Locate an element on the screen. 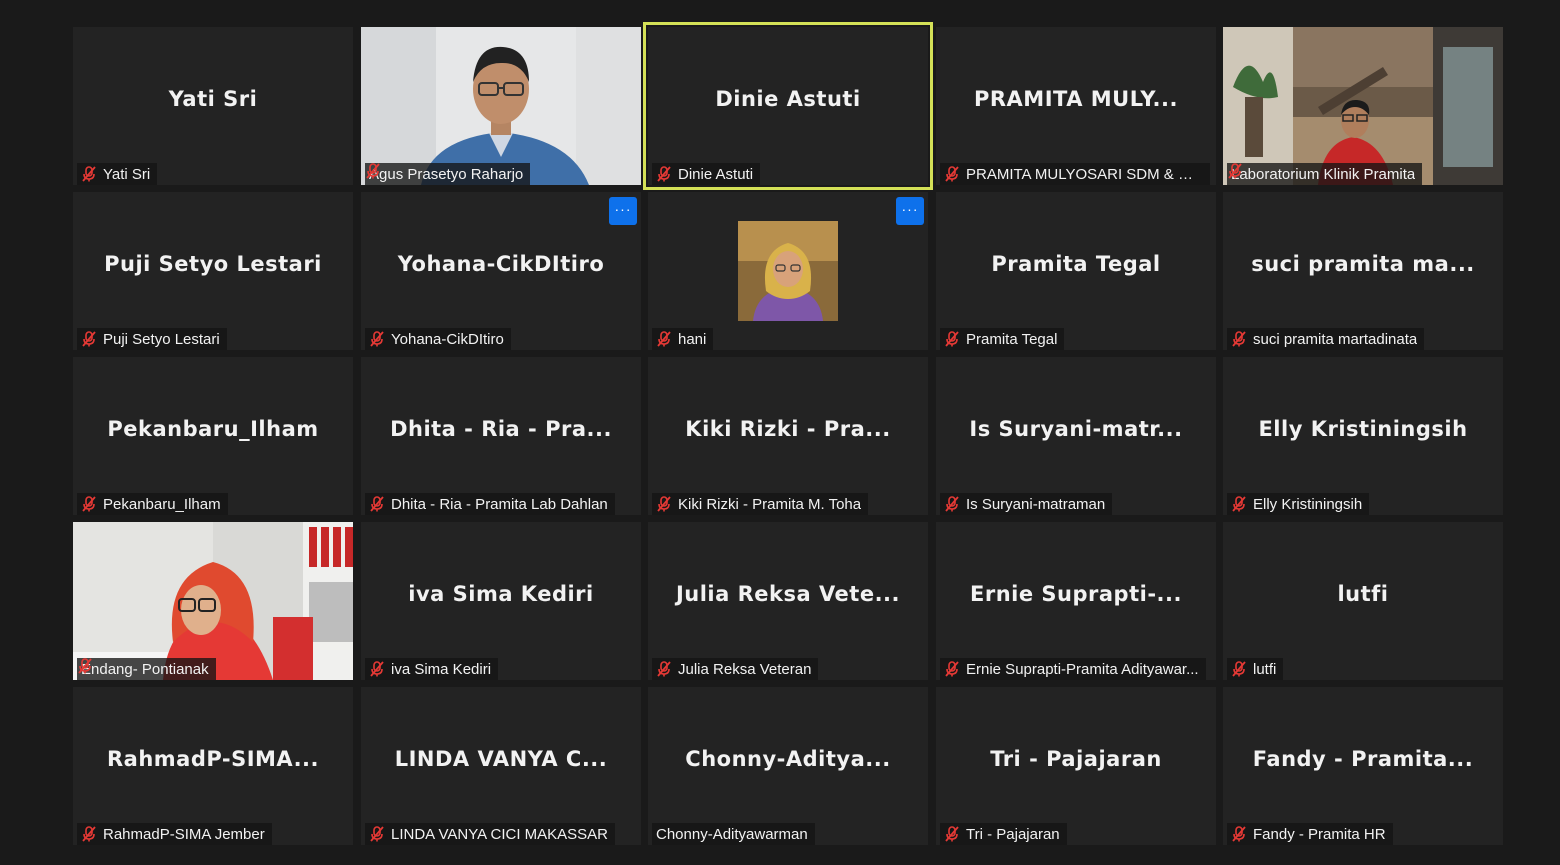 Image resolution: width=1560 pixels, height=865 pixels. participant-label-text: Laboratorium Klinik Pramita is located at coordinates (1323, 174).